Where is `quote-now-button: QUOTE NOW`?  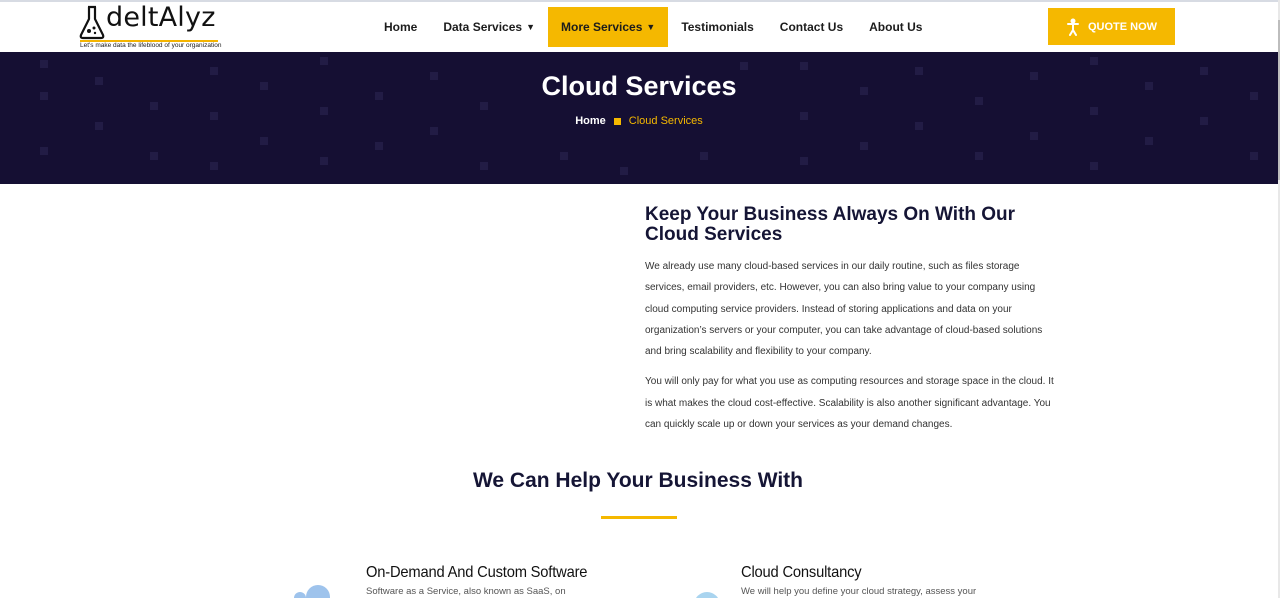
quote-now-button: QUOTE NOW is located at coordinates (1111, 26).